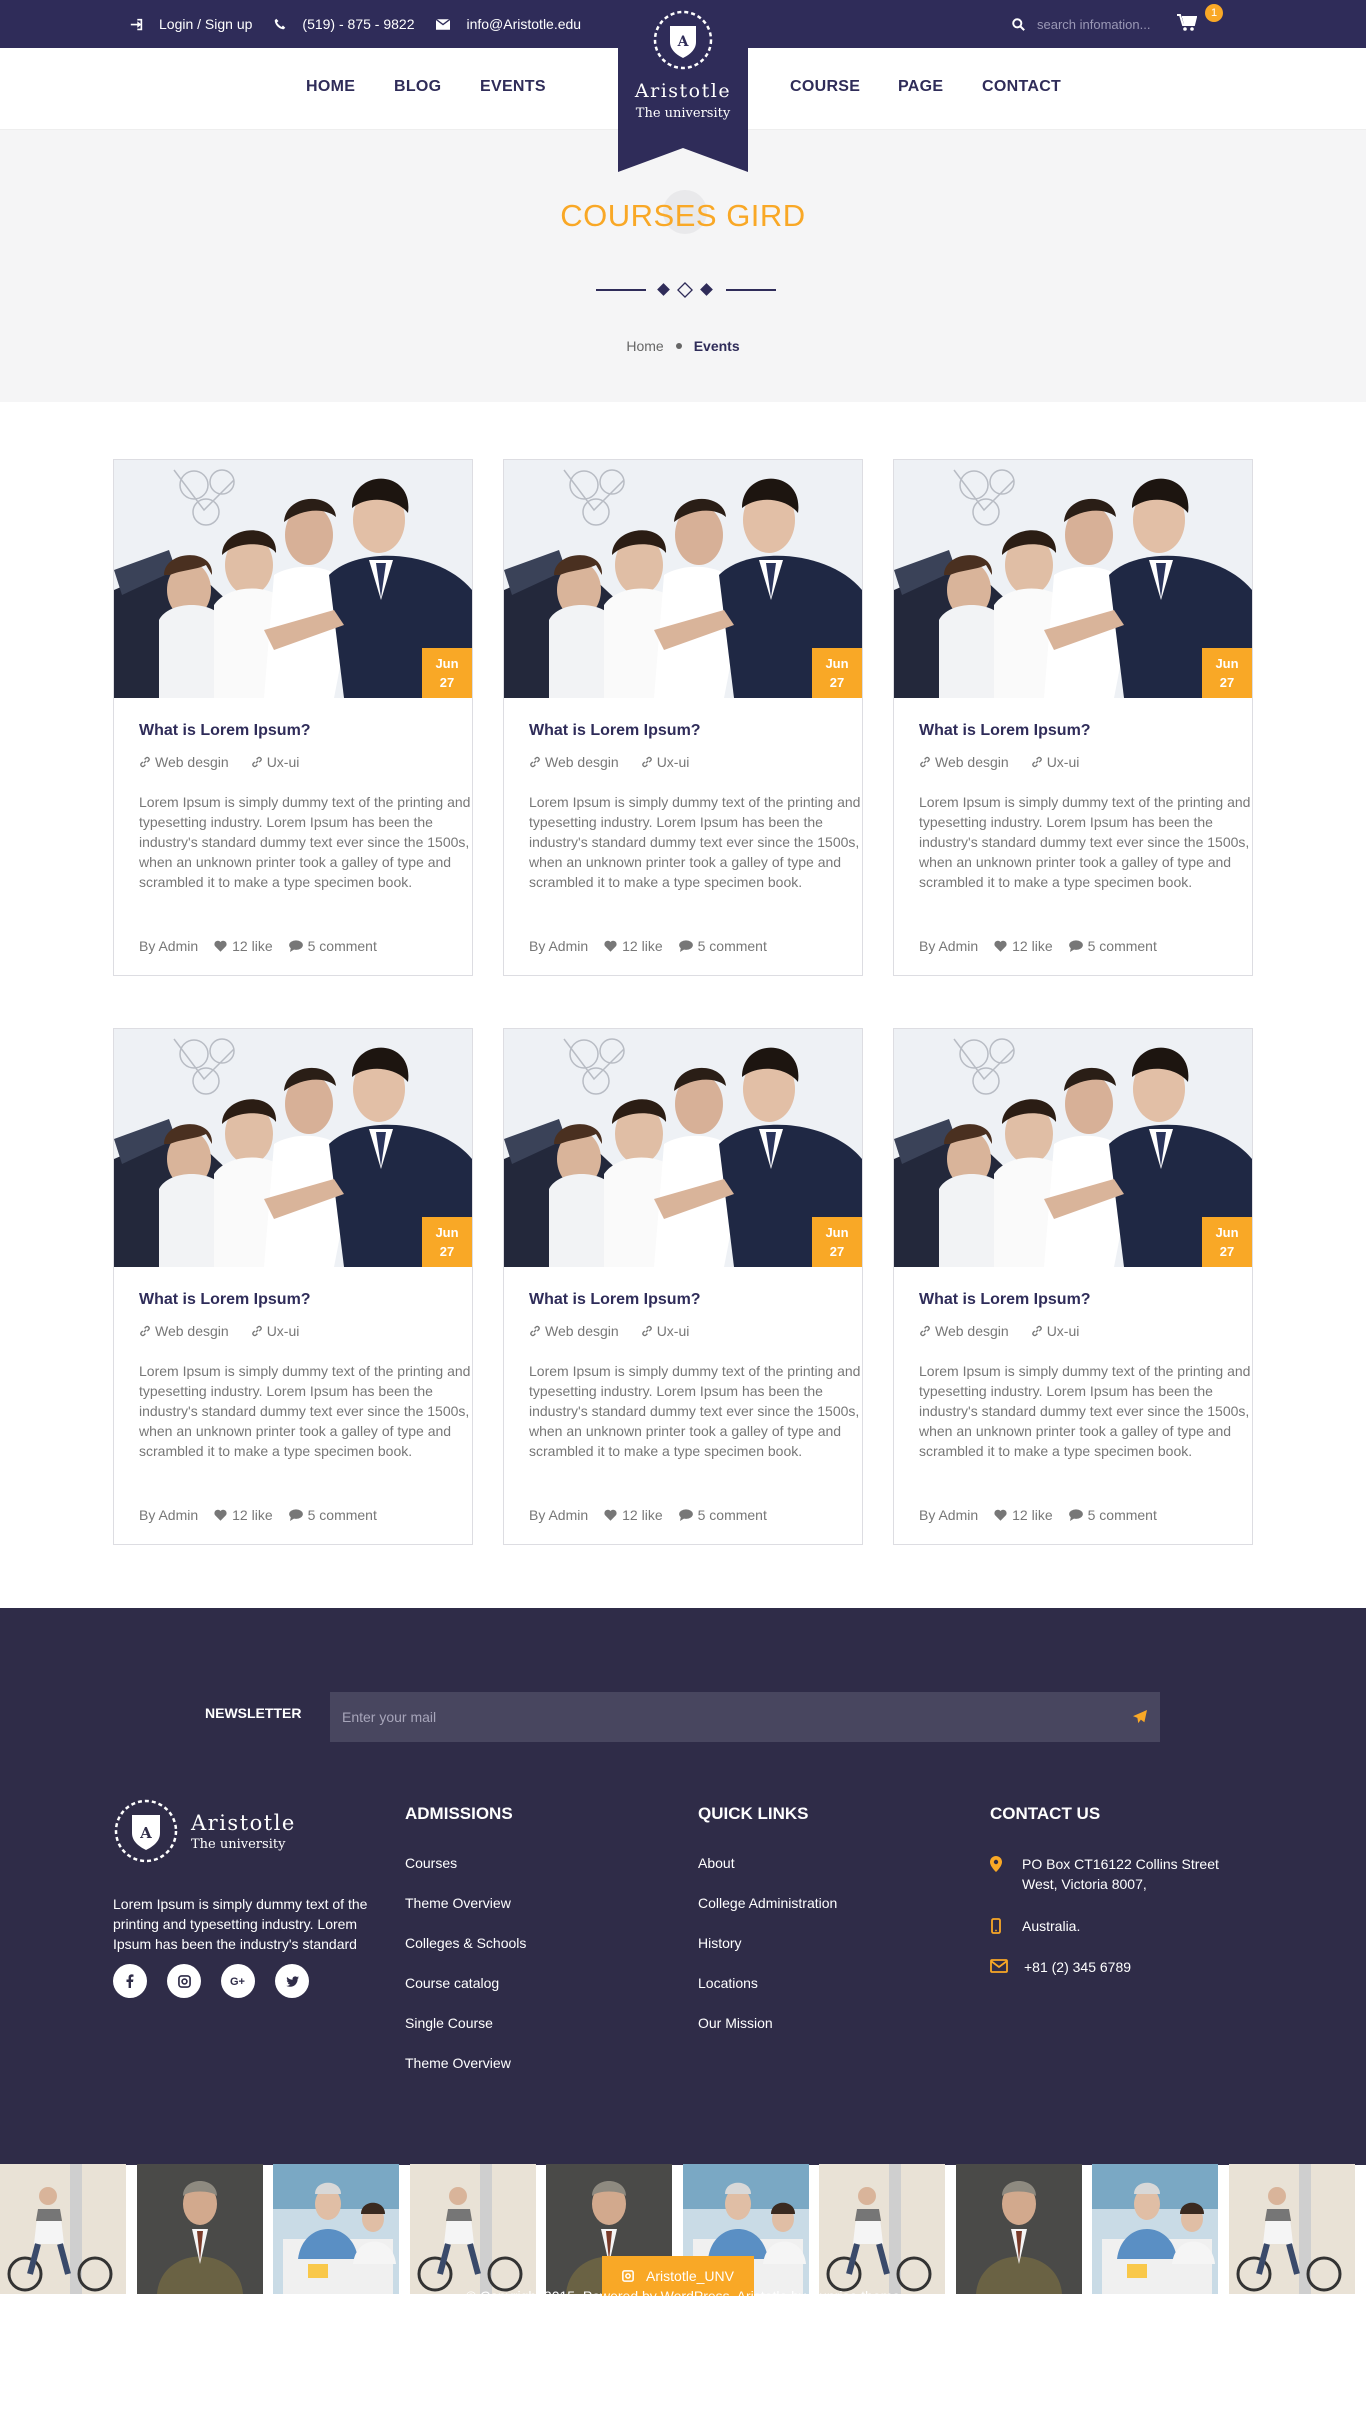 The height and width of the screenshot is (2421, 1366). Describe the element at coordinates (513, 87) in the screenshot. I see `nav-events: EVENTS` at that location.